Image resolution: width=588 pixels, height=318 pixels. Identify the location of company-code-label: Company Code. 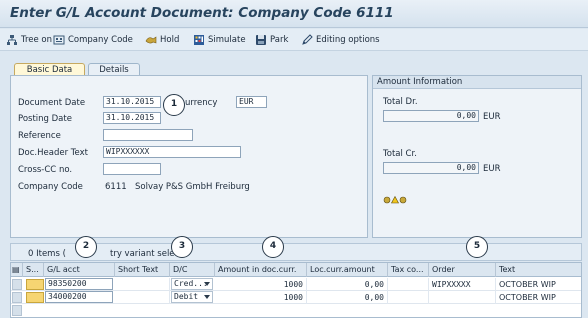
(100, 40).